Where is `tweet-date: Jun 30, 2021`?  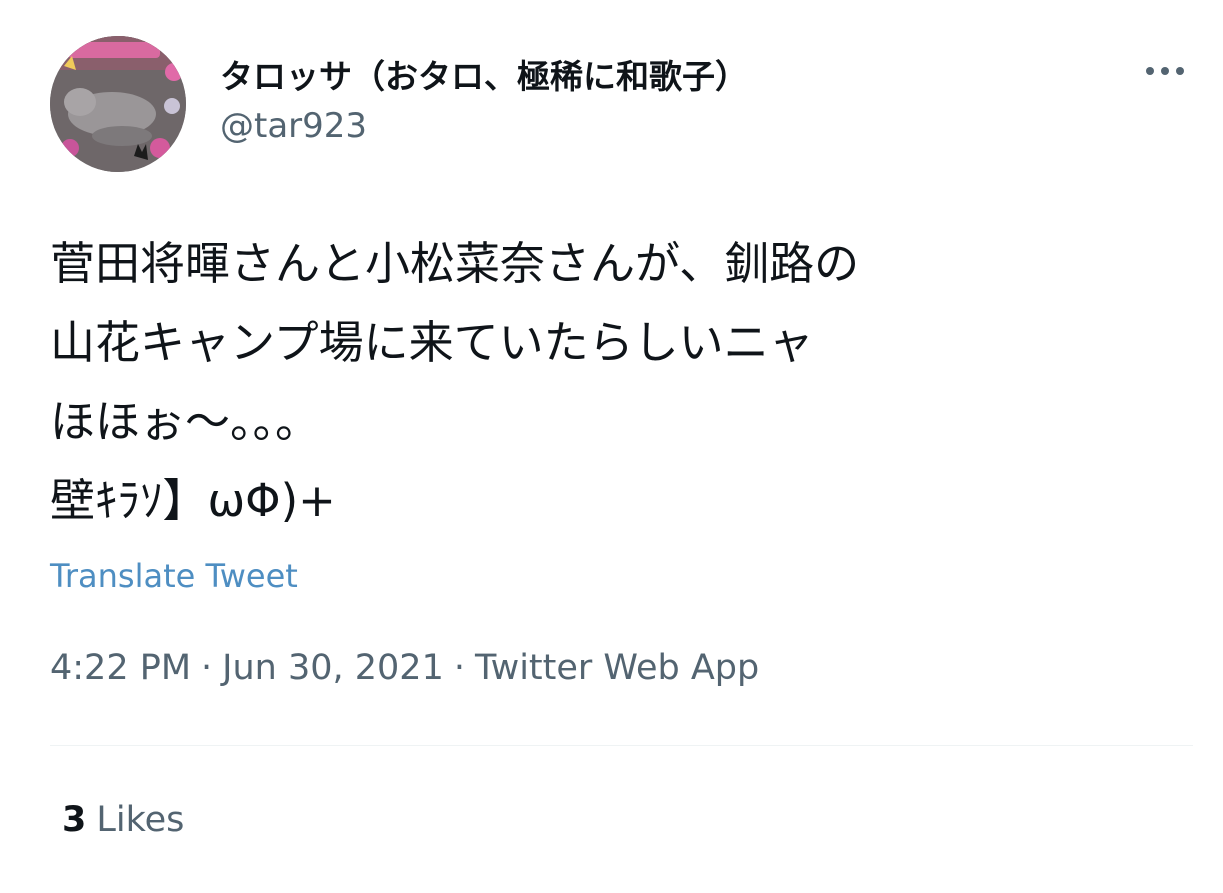
tweet-date: Jun 30, 2021 is located at coordinates (333, 668).